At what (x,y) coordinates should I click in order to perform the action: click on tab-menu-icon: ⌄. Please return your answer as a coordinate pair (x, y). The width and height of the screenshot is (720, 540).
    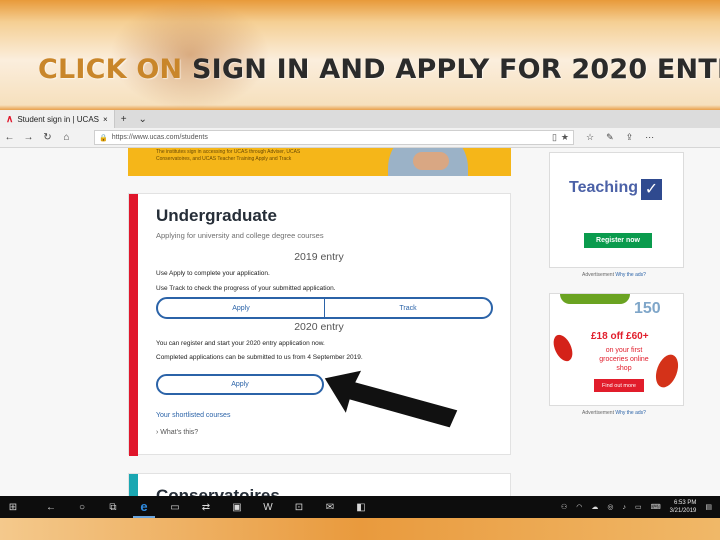
    Looking at the image, I should click on (143, 119).